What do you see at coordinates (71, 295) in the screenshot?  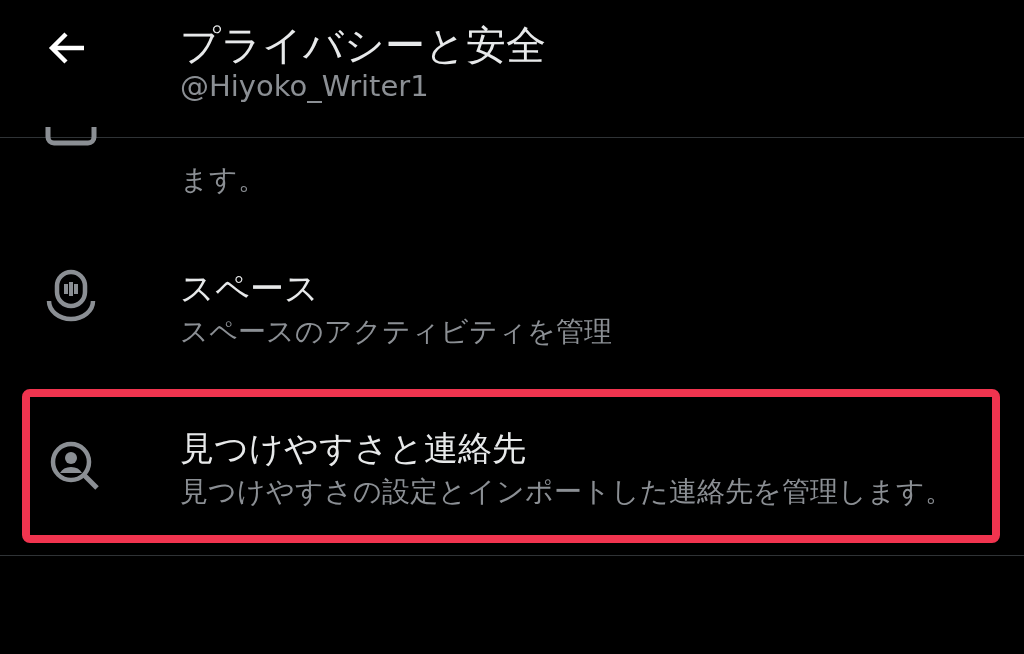 I see `microphone-icon` at bounding box center [71, 295].